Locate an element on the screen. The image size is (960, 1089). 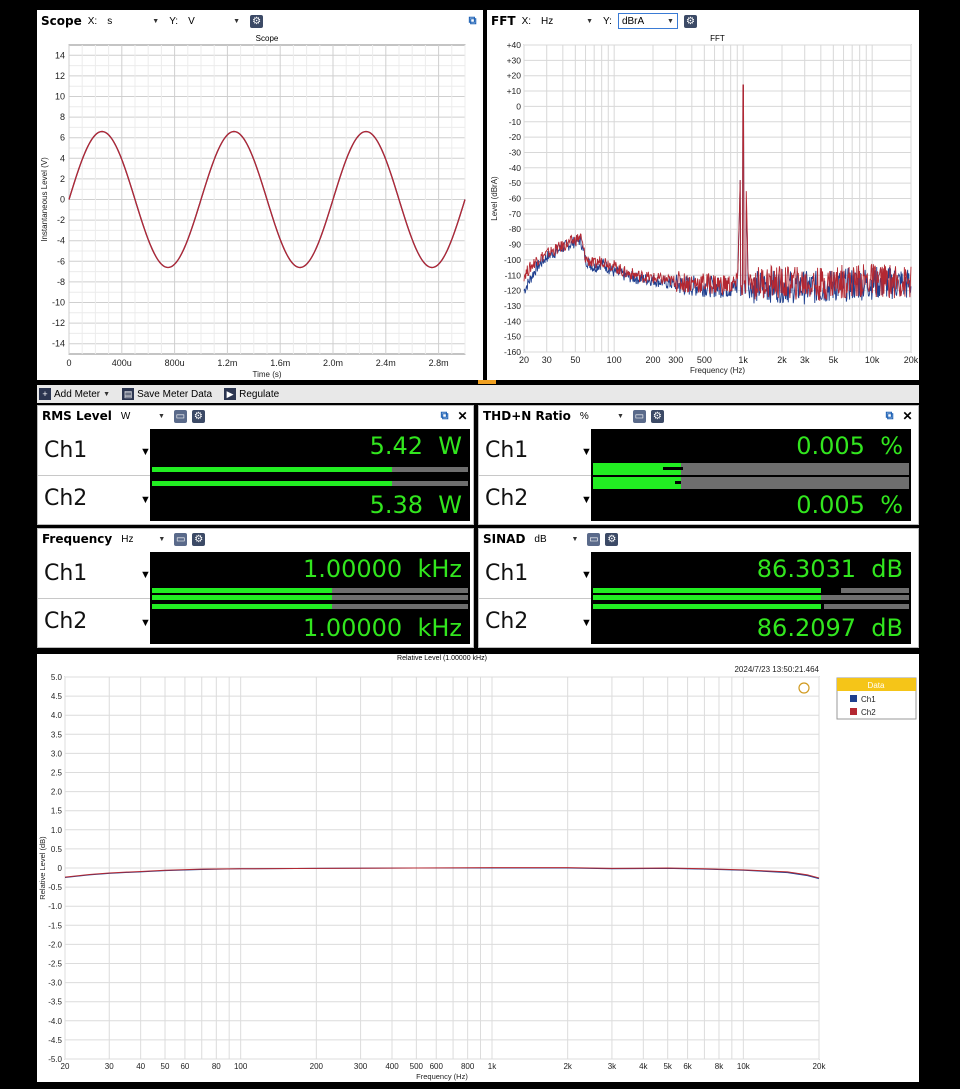
y-tick-label: 12 is located at coordinates (60, 76).